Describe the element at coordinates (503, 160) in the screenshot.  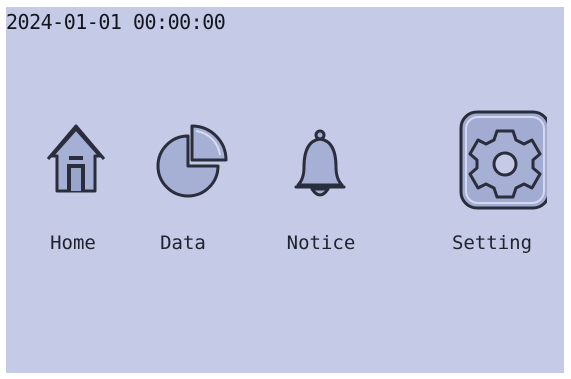
I see `gear-icon` at that location.